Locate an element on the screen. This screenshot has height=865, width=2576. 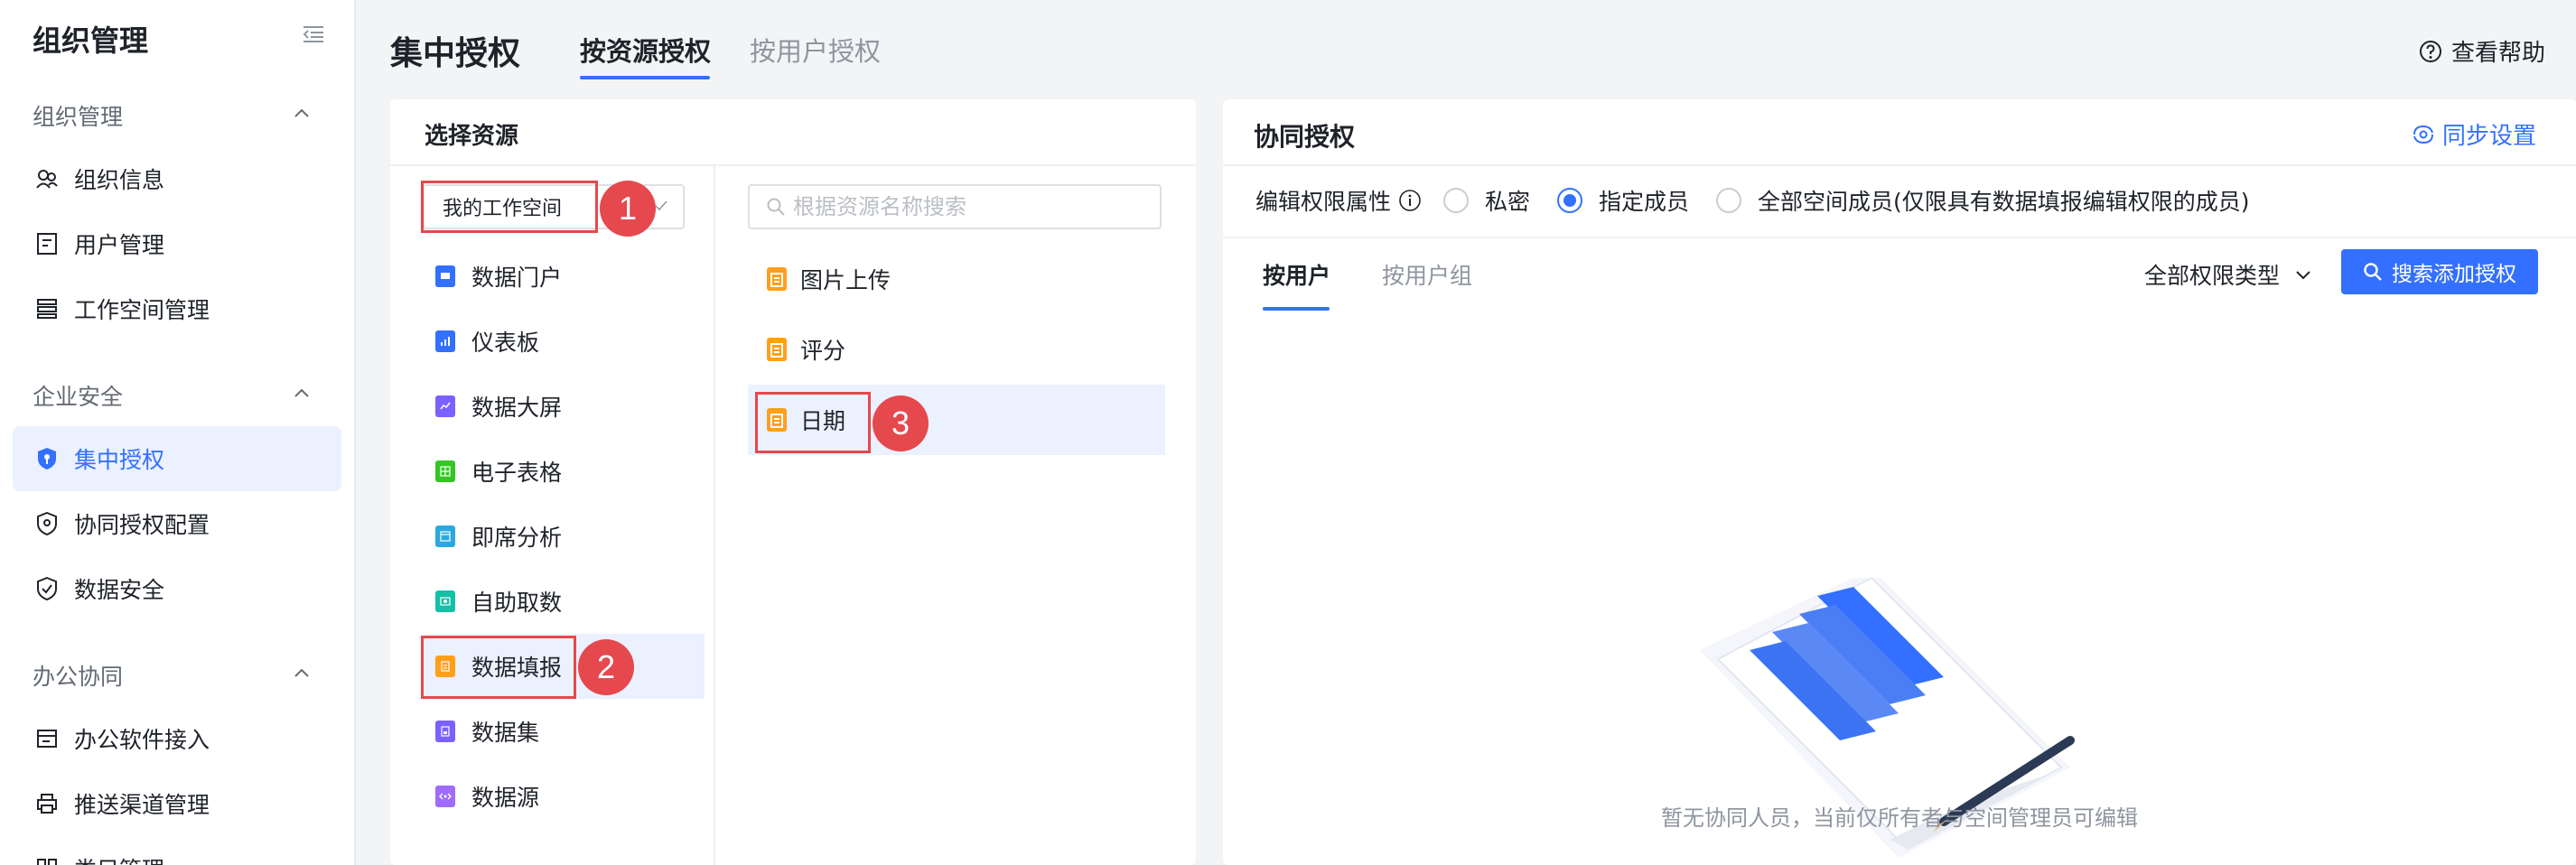
dashboard-icon is located at coordinates (445, 341).